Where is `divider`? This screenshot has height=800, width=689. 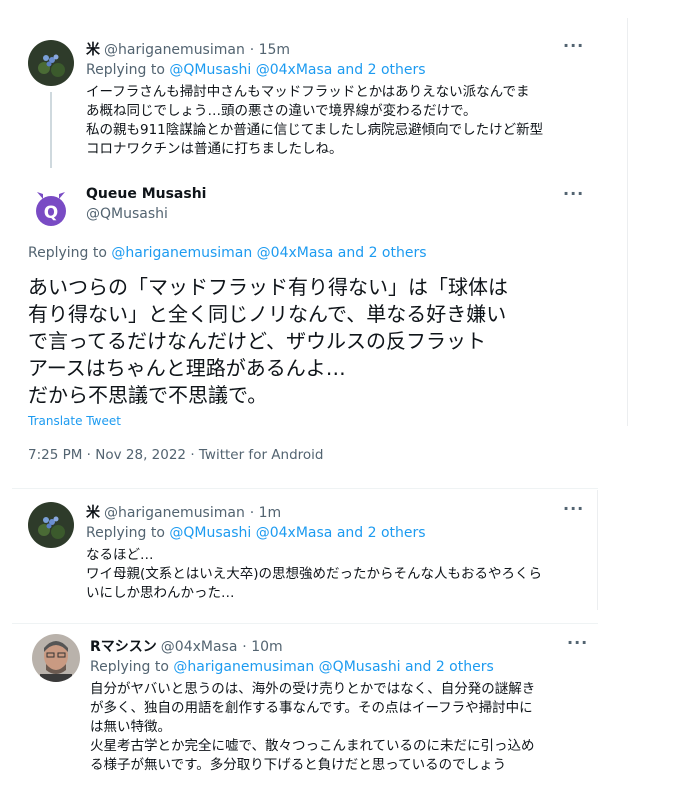
divider is located at coordinates (305, 488).